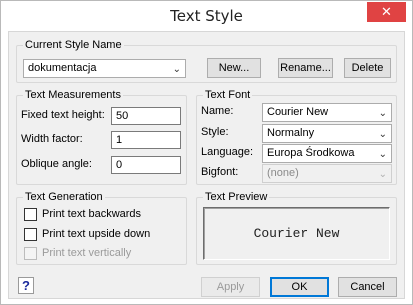 The image size is (413, 305). Describe the element at coordinates (63, 115) in the screenshot. I see `fixed-height-label: Fixed text height:` at that location.